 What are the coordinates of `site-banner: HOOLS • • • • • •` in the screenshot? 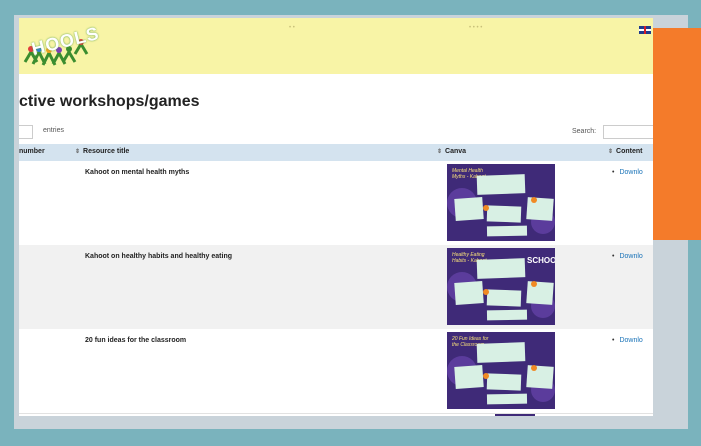 It's located at (336, 46).